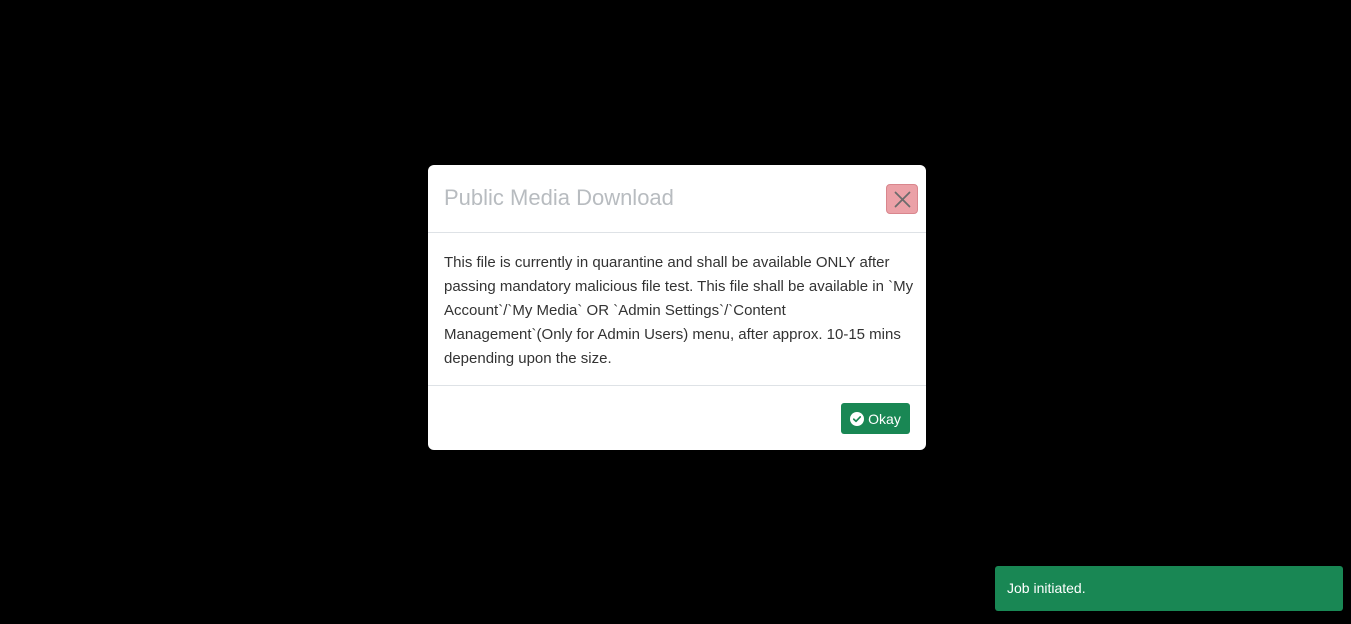  What do you see at coordinates (884, 418) in the screenshot?
I see `okay-button-label: Okay` at bounding box center [884, 418].